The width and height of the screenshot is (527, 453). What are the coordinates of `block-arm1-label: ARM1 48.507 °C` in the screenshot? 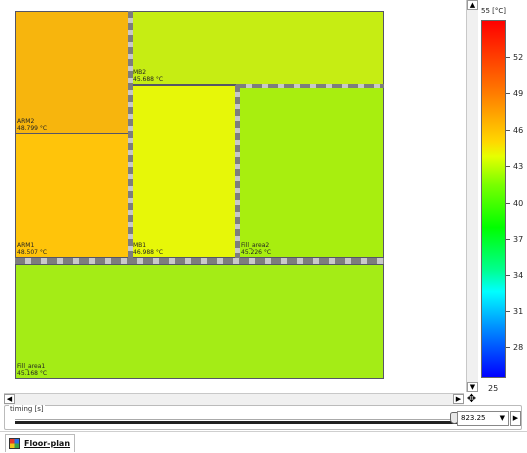 It's located at (32, 249).